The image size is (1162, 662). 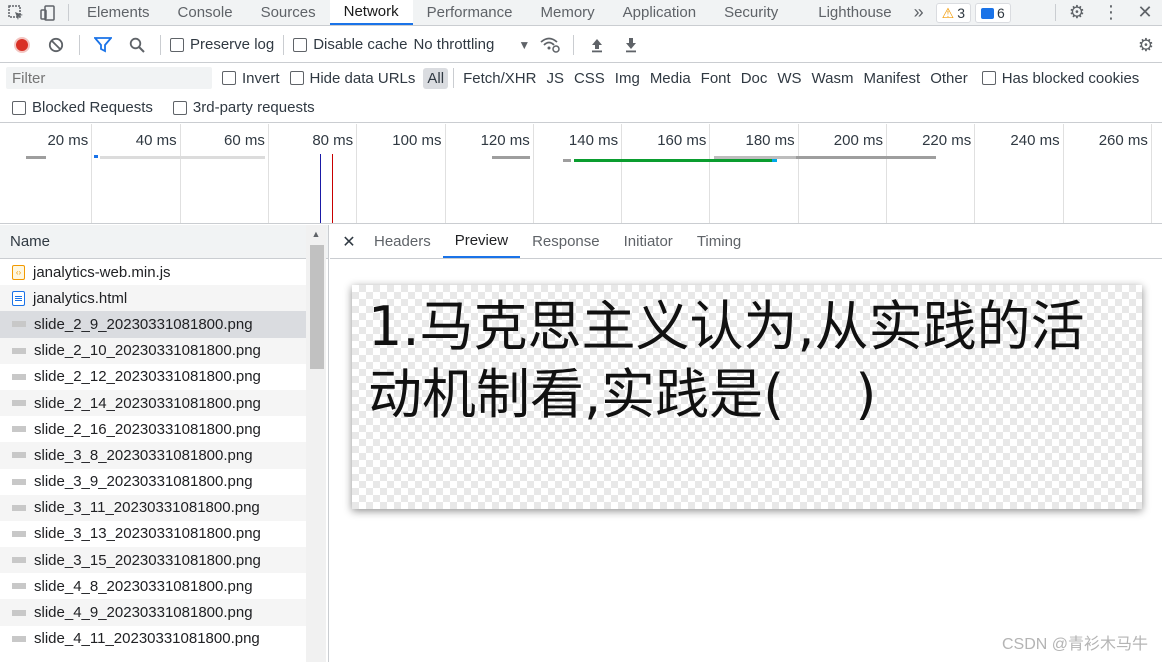 I want to click on warnings-badge: ⚠ 3, so click(x=953, y=13).